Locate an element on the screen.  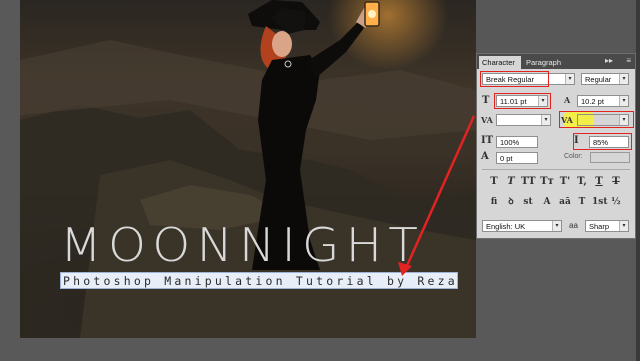
ligatures-button: fi is located at coordinates (494, 202).